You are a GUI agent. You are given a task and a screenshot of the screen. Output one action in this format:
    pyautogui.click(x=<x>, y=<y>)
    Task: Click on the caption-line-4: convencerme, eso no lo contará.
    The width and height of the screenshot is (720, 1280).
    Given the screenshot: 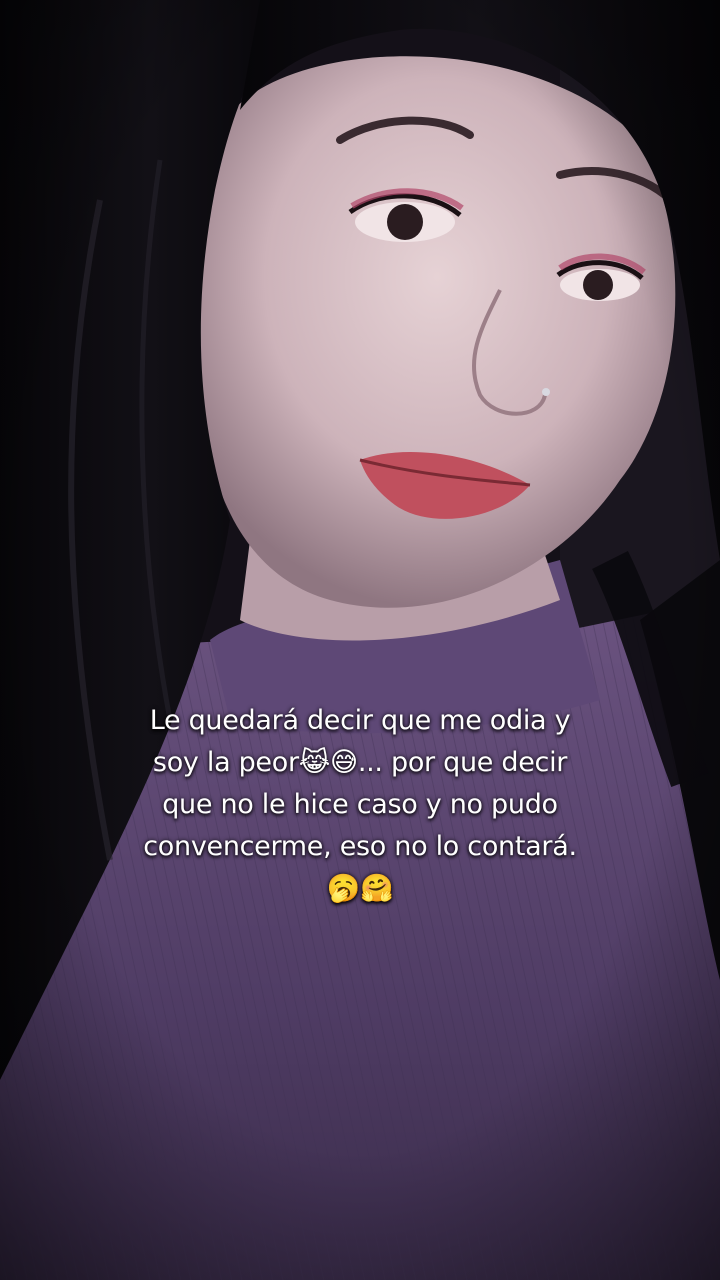 What is the action you would take?
    pyautogui.click(x=360, y=846)
    